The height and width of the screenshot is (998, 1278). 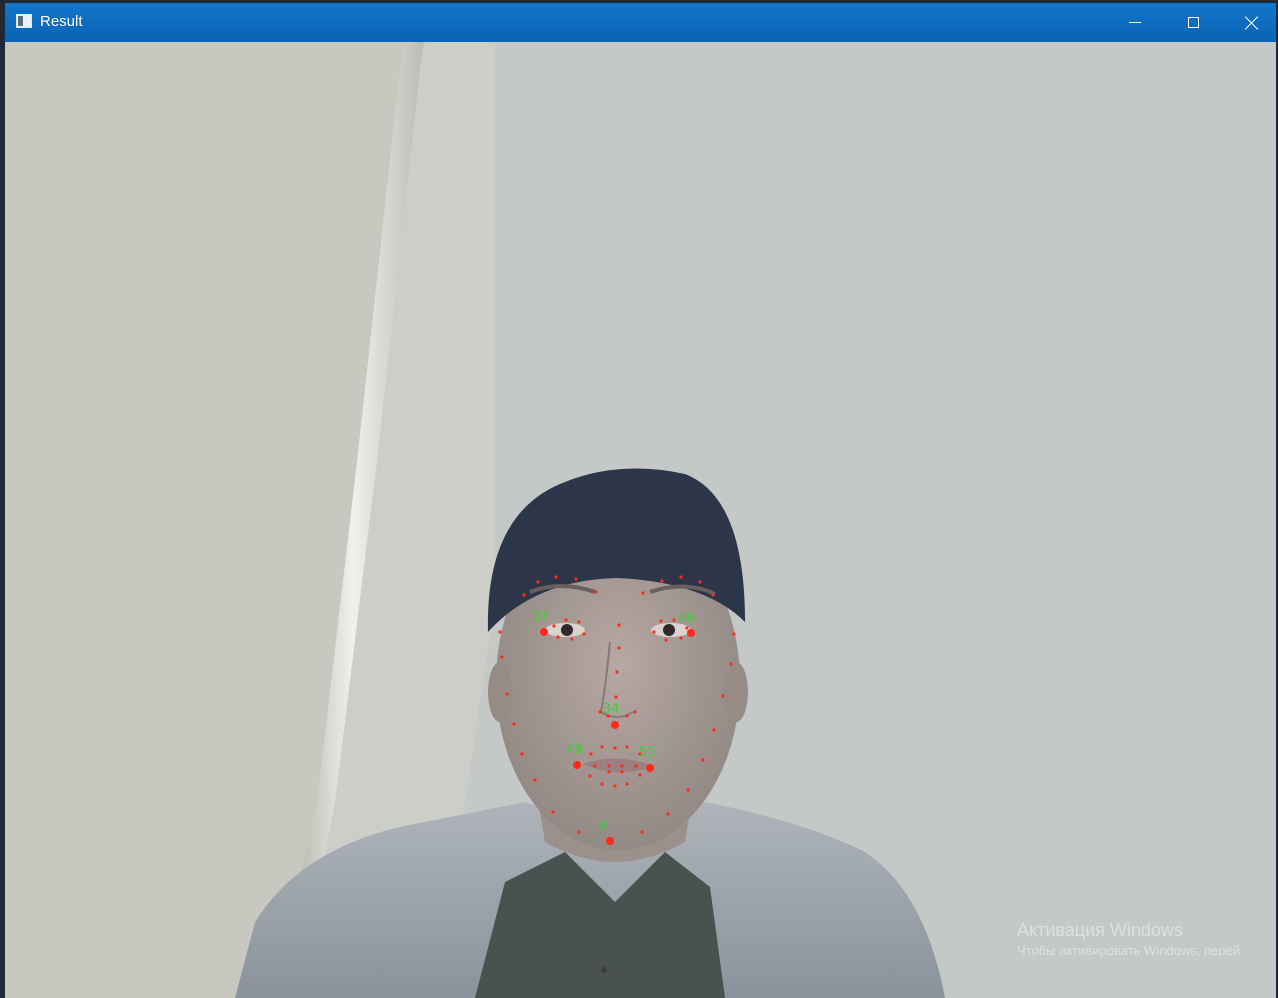 I want to click on watermark-subtitle: Чтобы активировать Windows, перей, so click(x=1129, y=950).